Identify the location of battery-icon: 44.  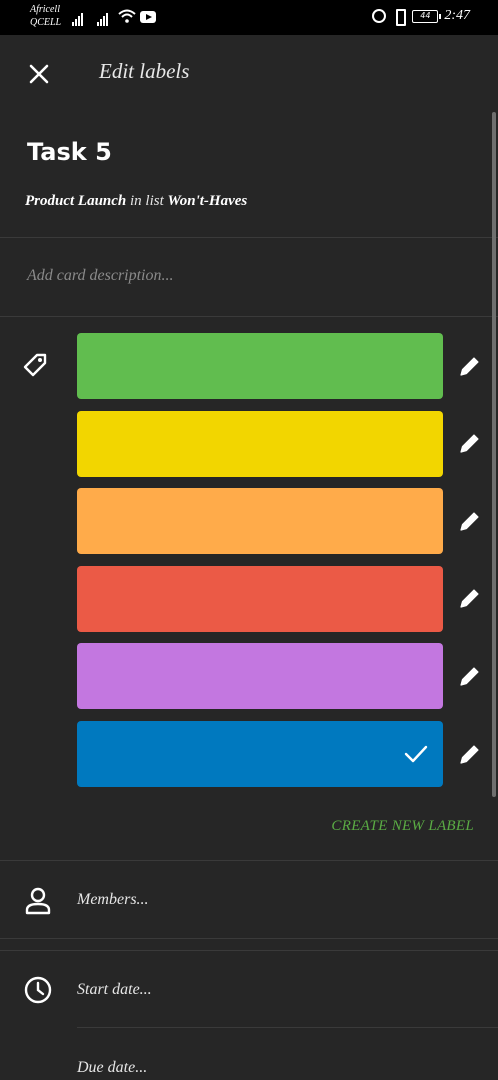
(427, 16).